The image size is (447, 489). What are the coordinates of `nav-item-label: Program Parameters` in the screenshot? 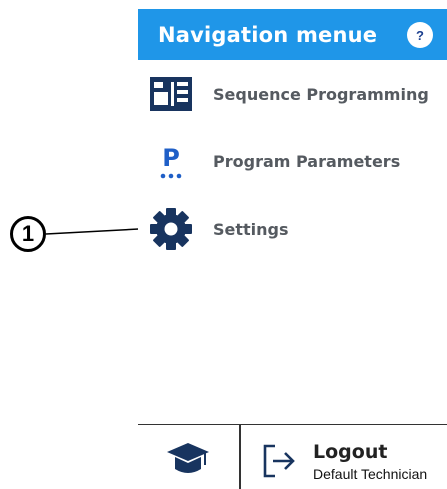 It's located at (307, 161).